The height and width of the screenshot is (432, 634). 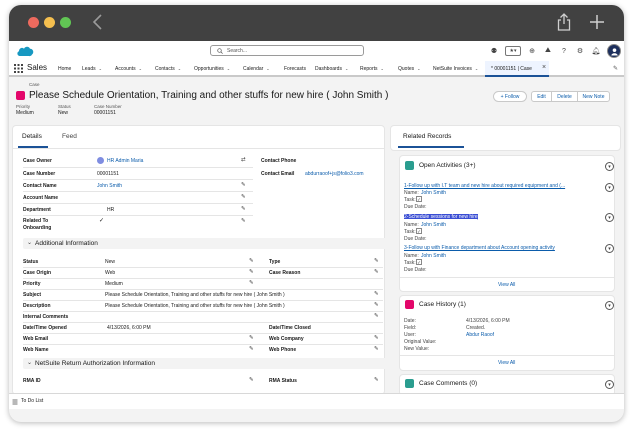 I want to click on activity-3-menu-icon: ▾, so click(x=609, y=248).